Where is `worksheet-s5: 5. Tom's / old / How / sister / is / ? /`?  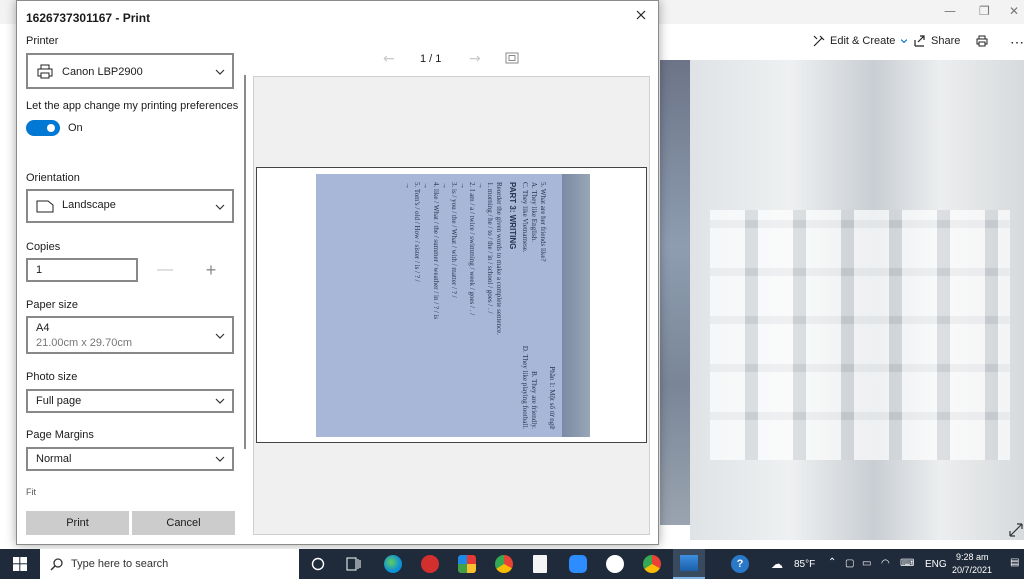 worksheet-s5: 5. Tom's / old / How / sister / is / ? / is located at coordinates (417, 232).